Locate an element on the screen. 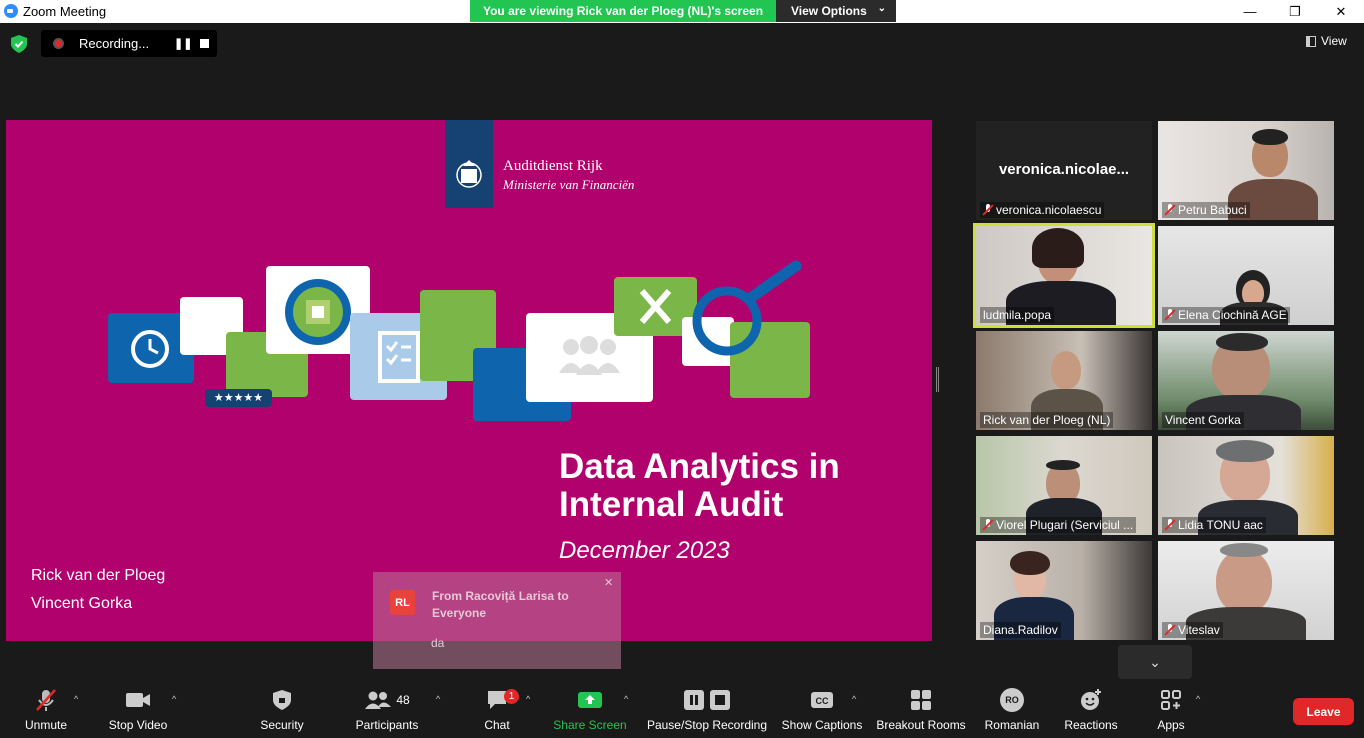  gallery-scroll-down-button: ⌄ is located at coordinates (1155, 662).